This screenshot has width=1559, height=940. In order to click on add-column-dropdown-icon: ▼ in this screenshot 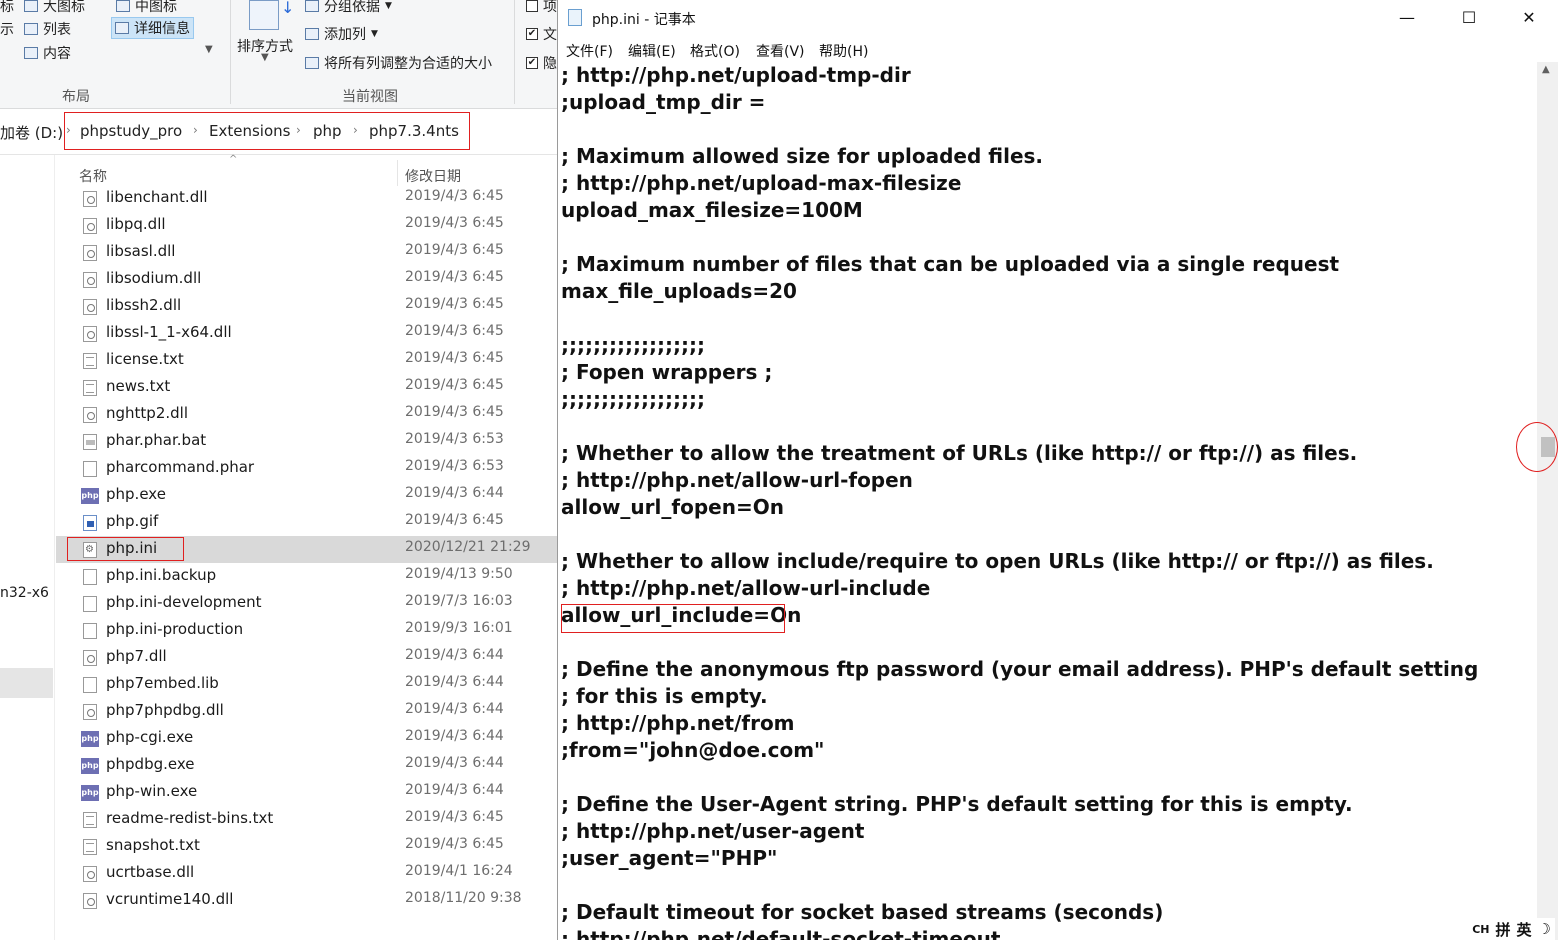, I will do `click(374, 34)`.